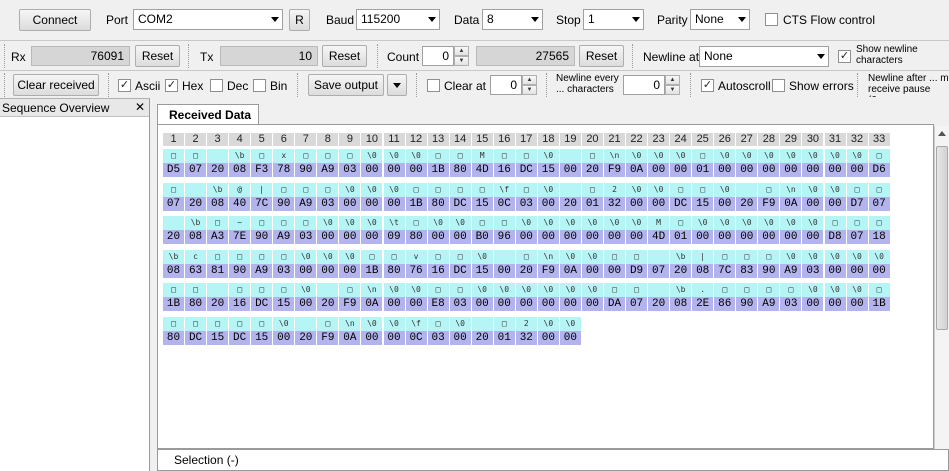 Image resolution: width=949 pixels, height=471 pixels. Describe the element at coordinates (482, 323) in the screenshot. I see `ascii-cell` at that location.